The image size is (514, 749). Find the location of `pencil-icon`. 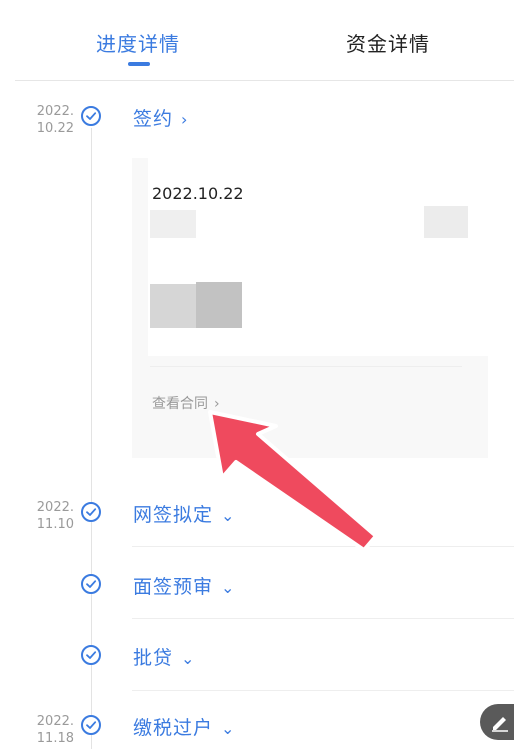

pencil-icon is located at coordinates (500, 724).